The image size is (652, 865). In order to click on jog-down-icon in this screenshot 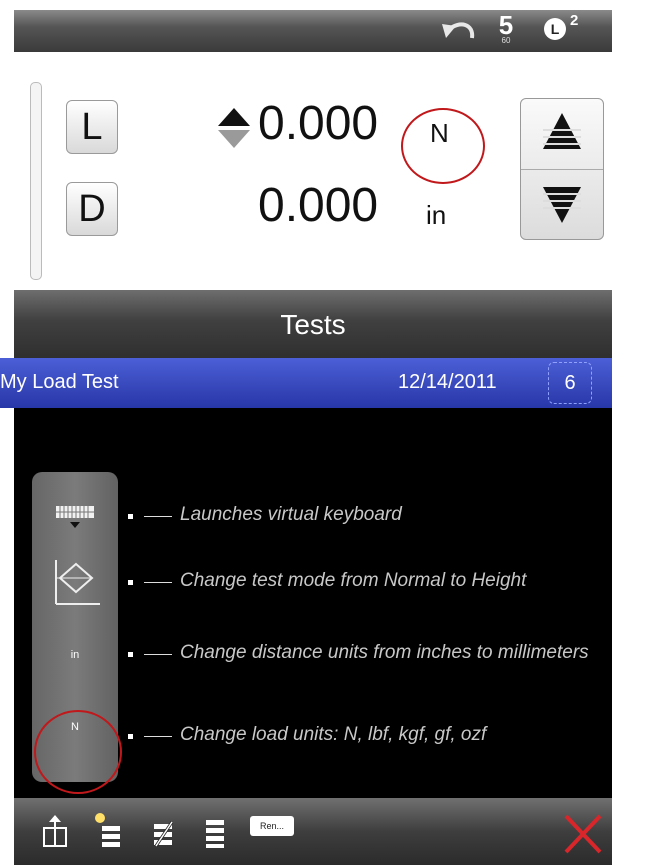, I will do `click(562, 205)`.